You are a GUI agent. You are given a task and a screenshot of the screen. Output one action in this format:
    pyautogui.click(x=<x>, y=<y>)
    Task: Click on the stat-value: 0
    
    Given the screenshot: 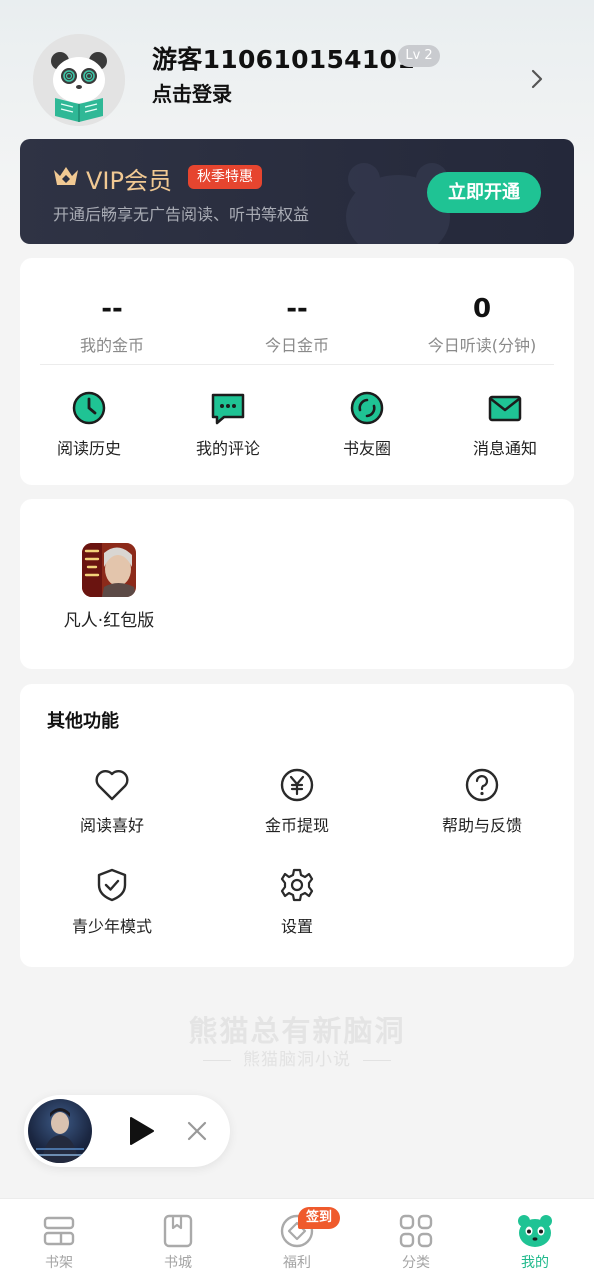 What is the action you would take?
    pyautogui.click(x=482, y=309)
    